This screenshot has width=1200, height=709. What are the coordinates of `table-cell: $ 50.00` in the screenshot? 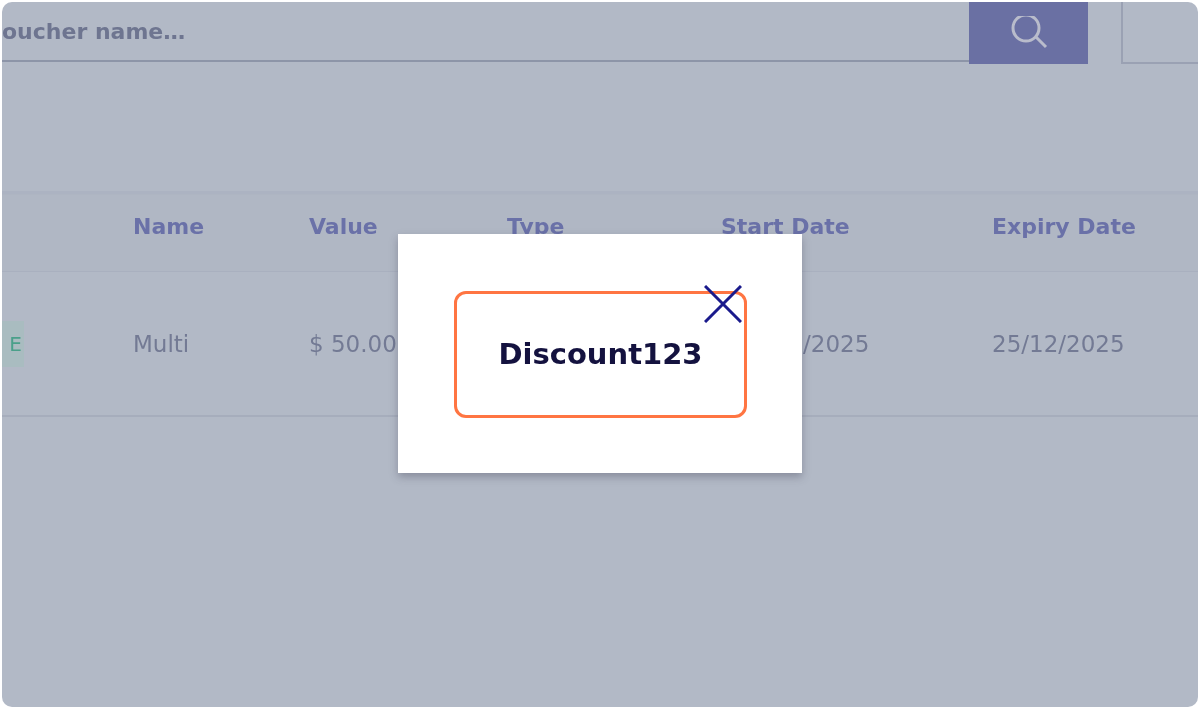 It's located at (353, 343).